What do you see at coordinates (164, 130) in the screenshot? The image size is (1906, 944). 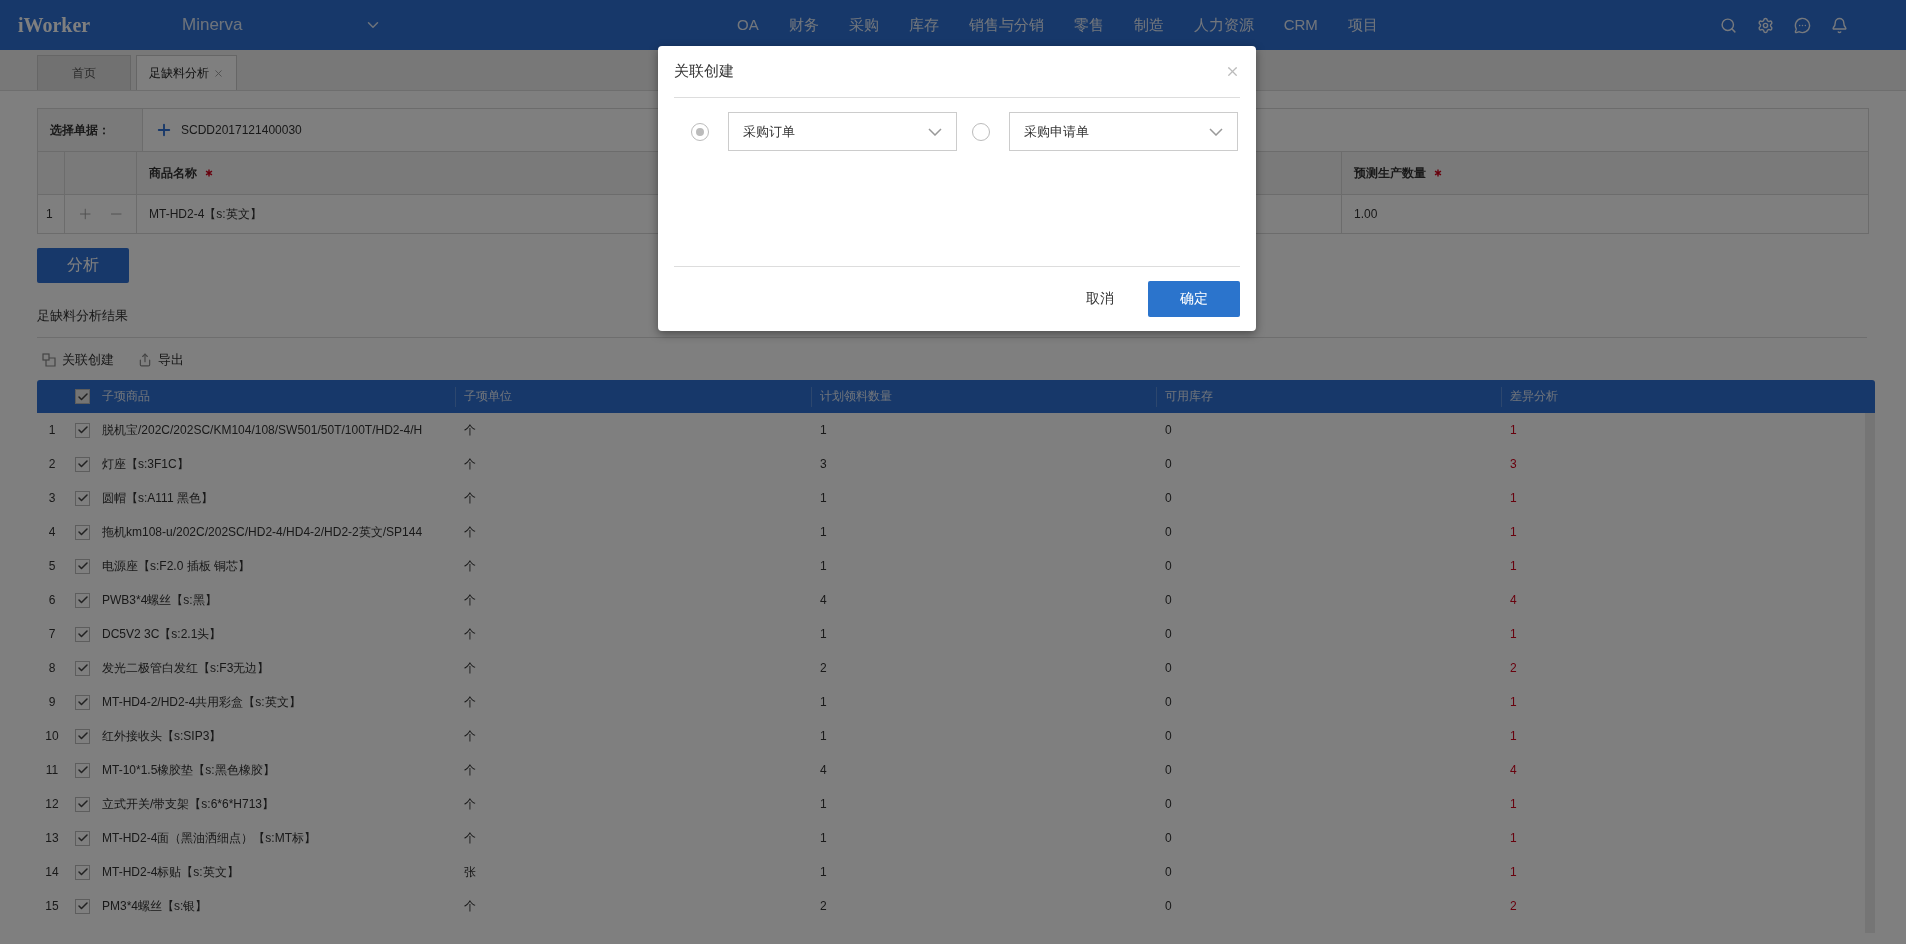 I see `add-icon` at bounding box center [164, 130].